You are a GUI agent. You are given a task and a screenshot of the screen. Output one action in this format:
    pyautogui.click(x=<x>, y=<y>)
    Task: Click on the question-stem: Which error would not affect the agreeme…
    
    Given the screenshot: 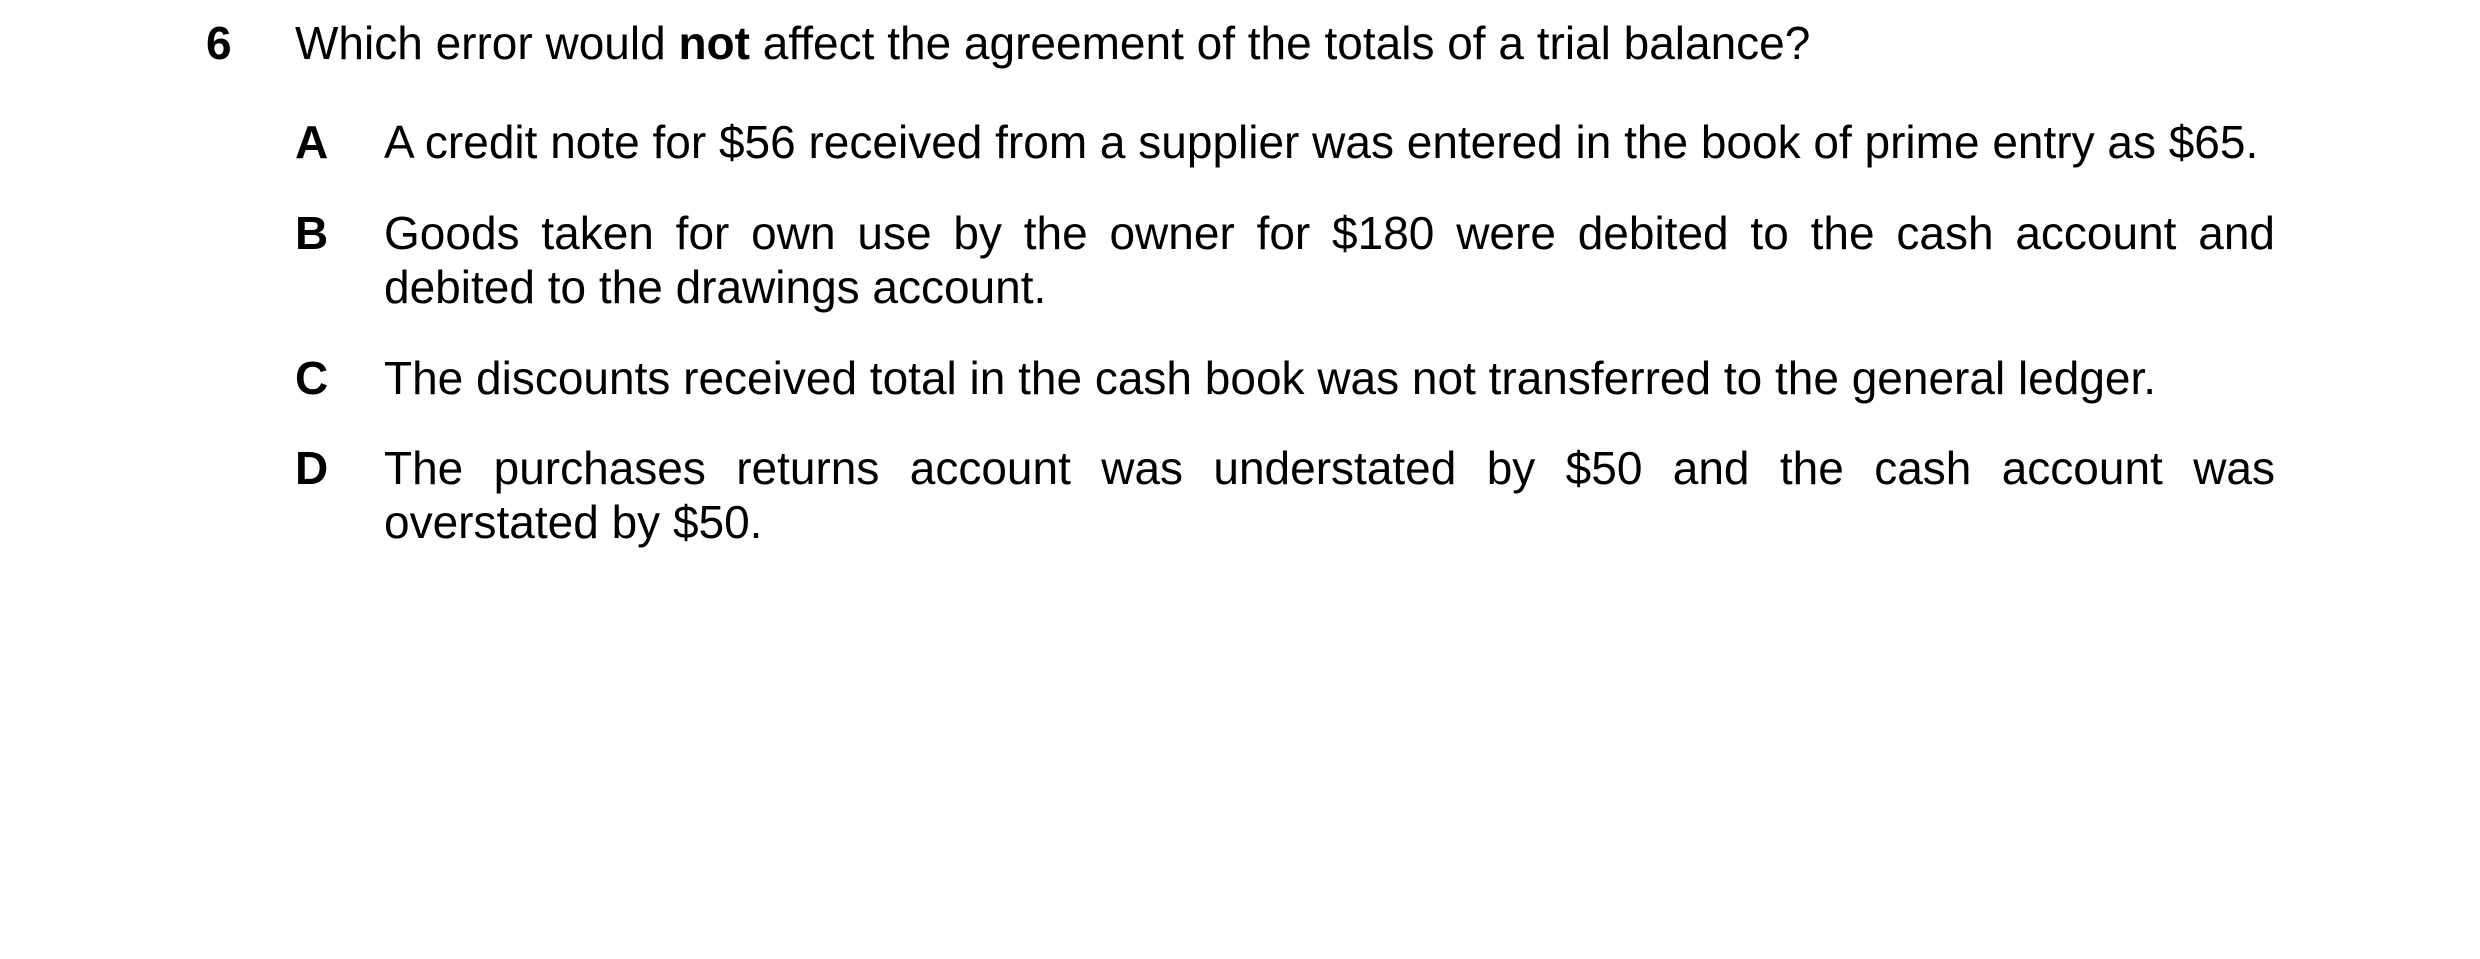 What is the action you would take?
    pyautogui.click(x=1052, y=43)
    